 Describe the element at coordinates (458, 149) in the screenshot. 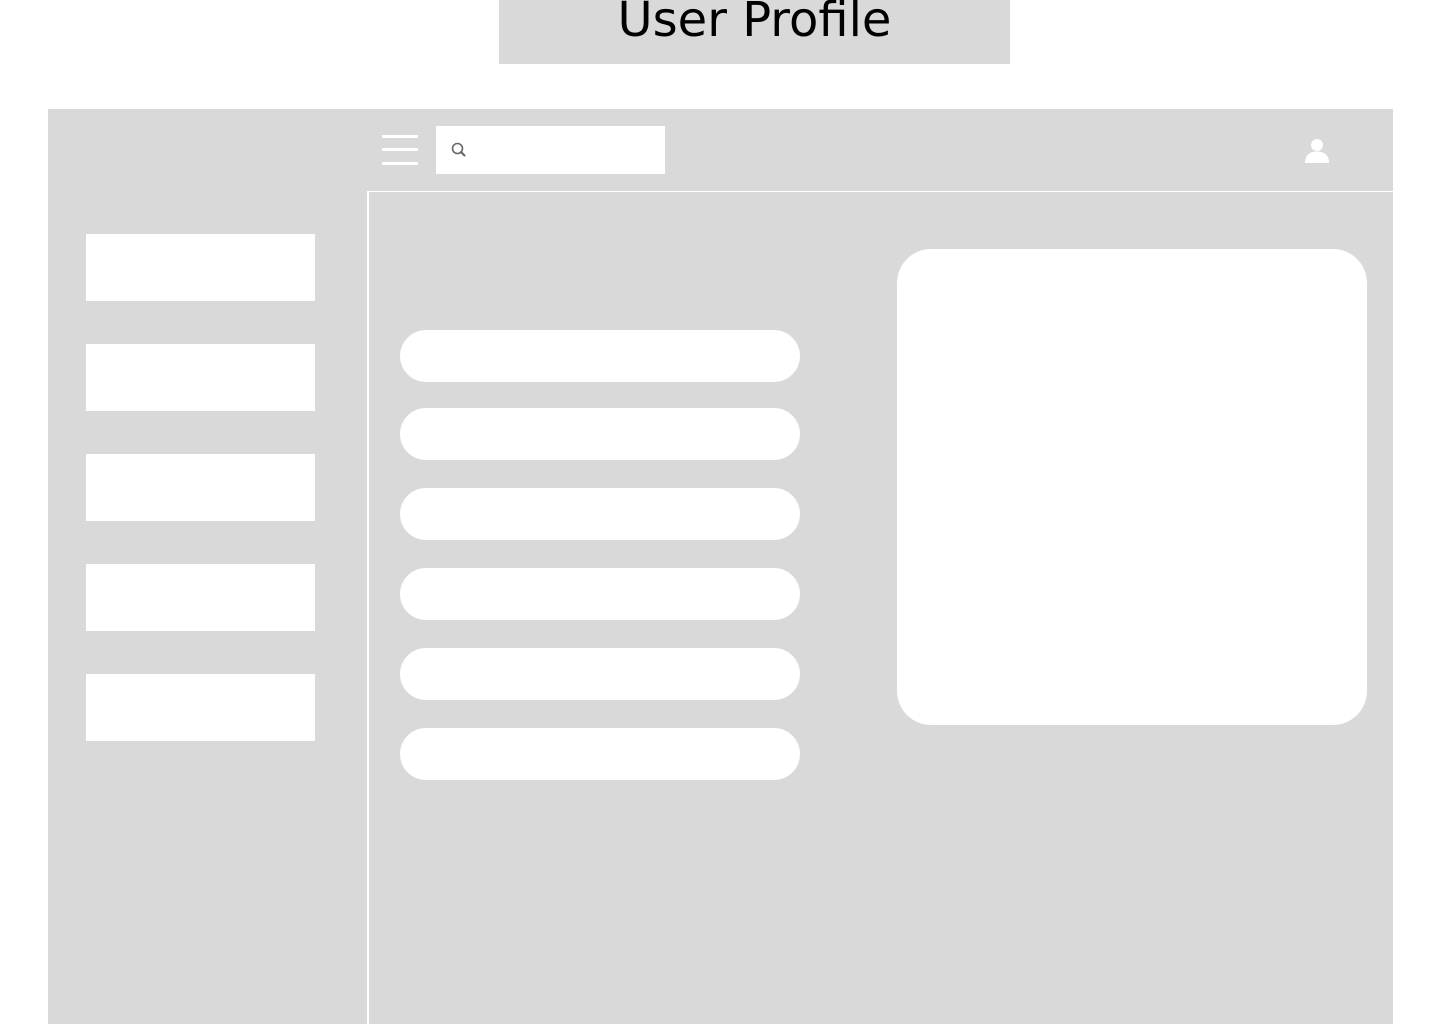

I see `search-icon` at that location.